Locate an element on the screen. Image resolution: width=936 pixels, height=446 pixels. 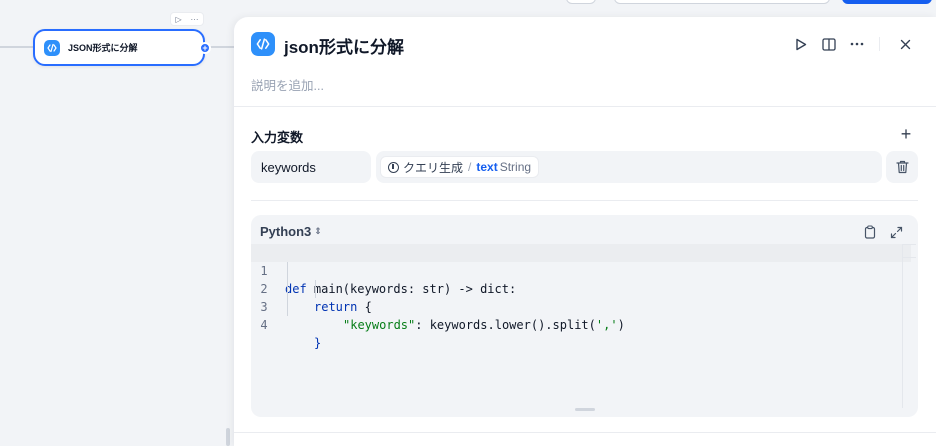
line-number: 4 is located at coordinates (264, 325).